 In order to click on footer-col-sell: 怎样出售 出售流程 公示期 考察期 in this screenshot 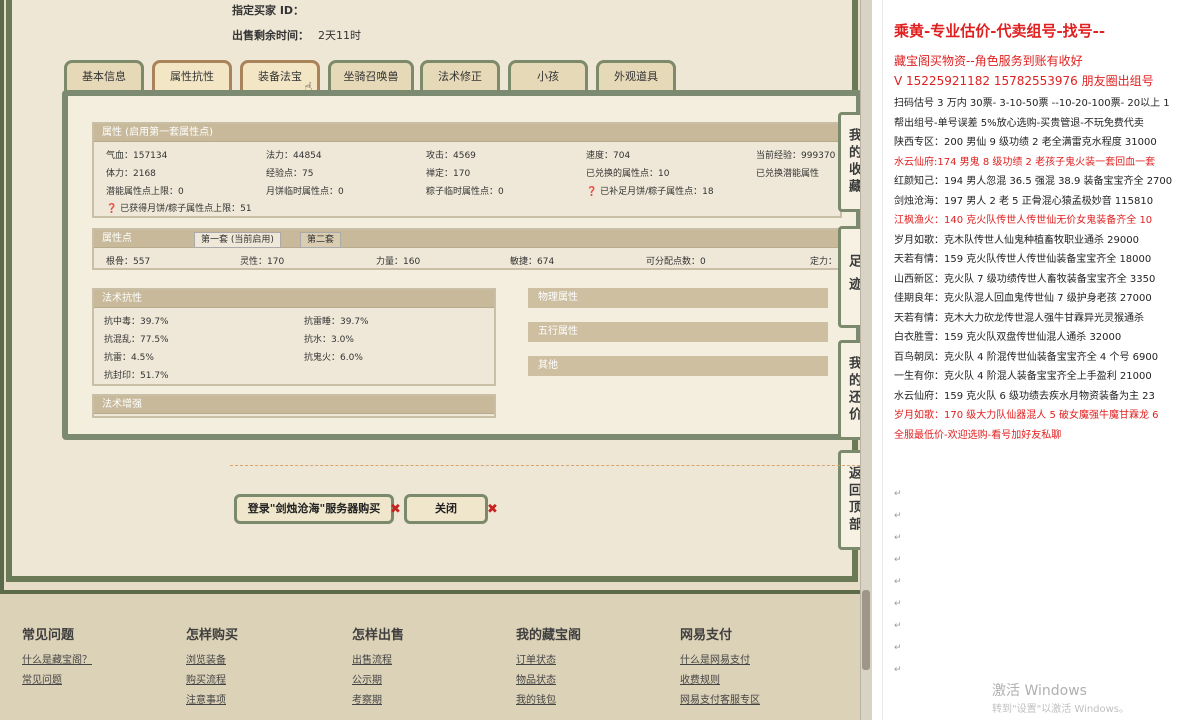, I will do `click(378, 667)`.